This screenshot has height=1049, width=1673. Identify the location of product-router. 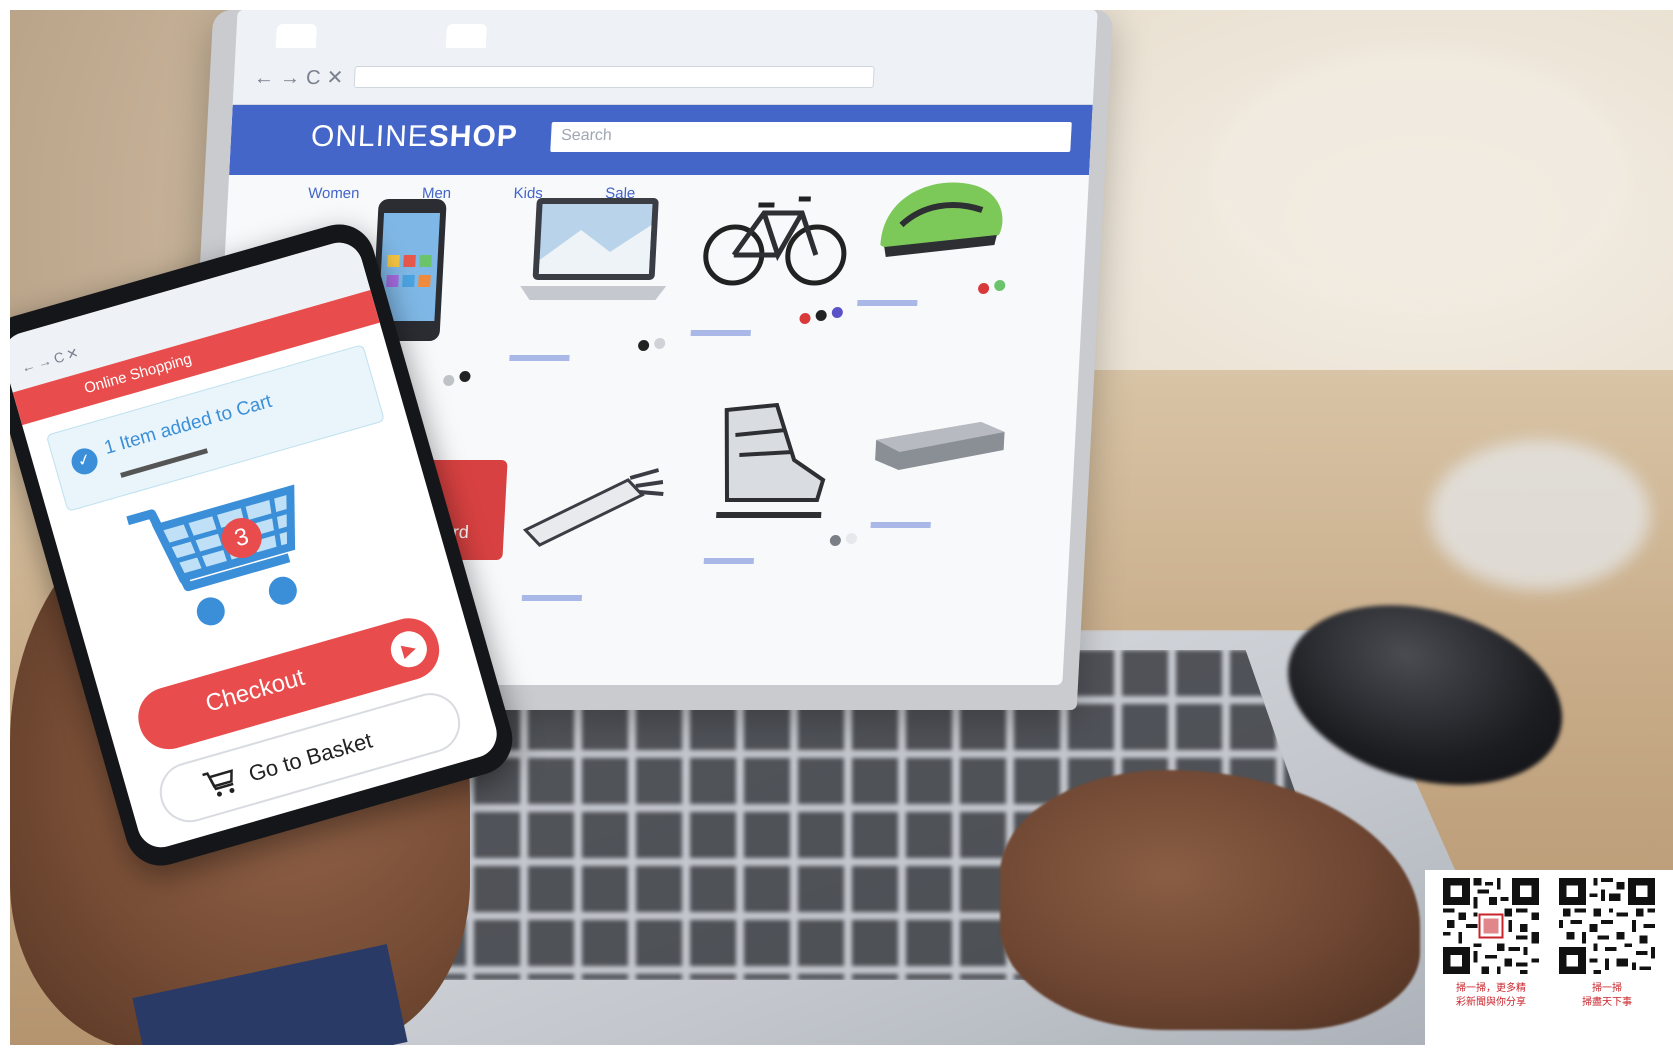
(940, 445).